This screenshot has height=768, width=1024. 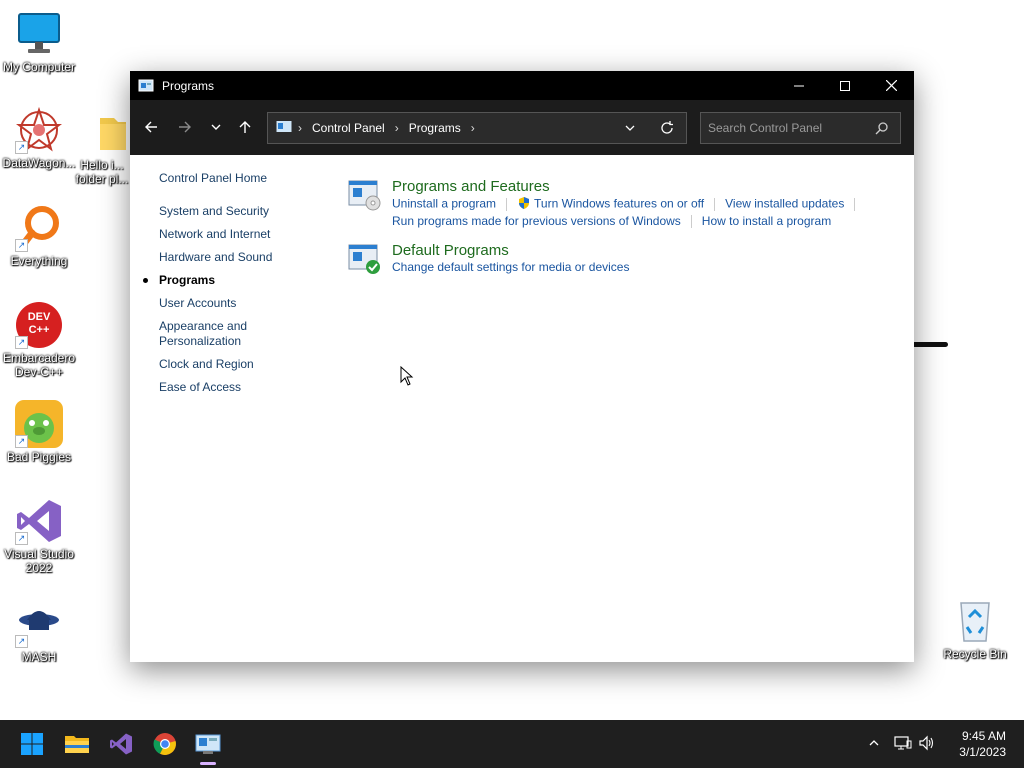 I want to click on search-input: Search Control Panel, so click(x=800, y=128).